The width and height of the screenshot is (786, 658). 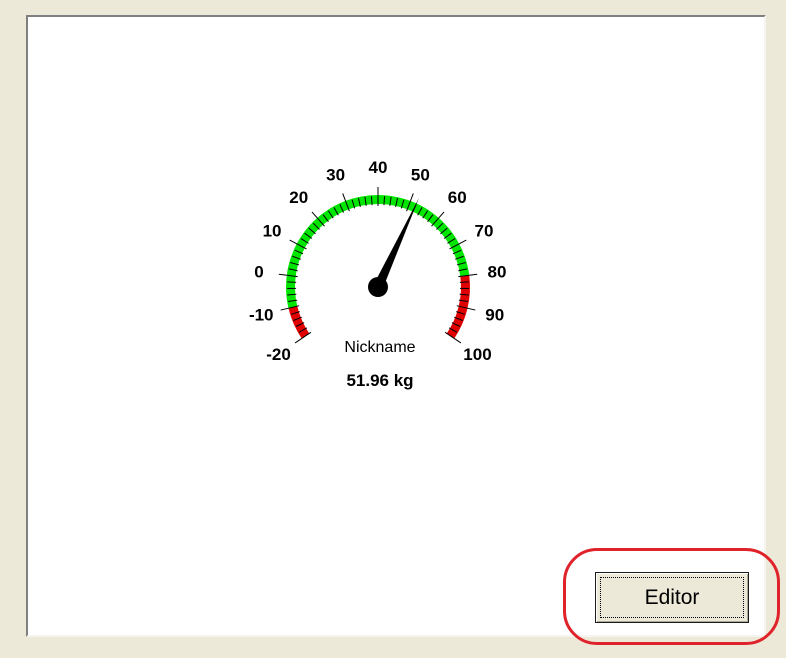 What do you see at coordinates (497, 272) in the screenshot?
I see `gauge-tick-label: 80` at bounding box center [497, 272].